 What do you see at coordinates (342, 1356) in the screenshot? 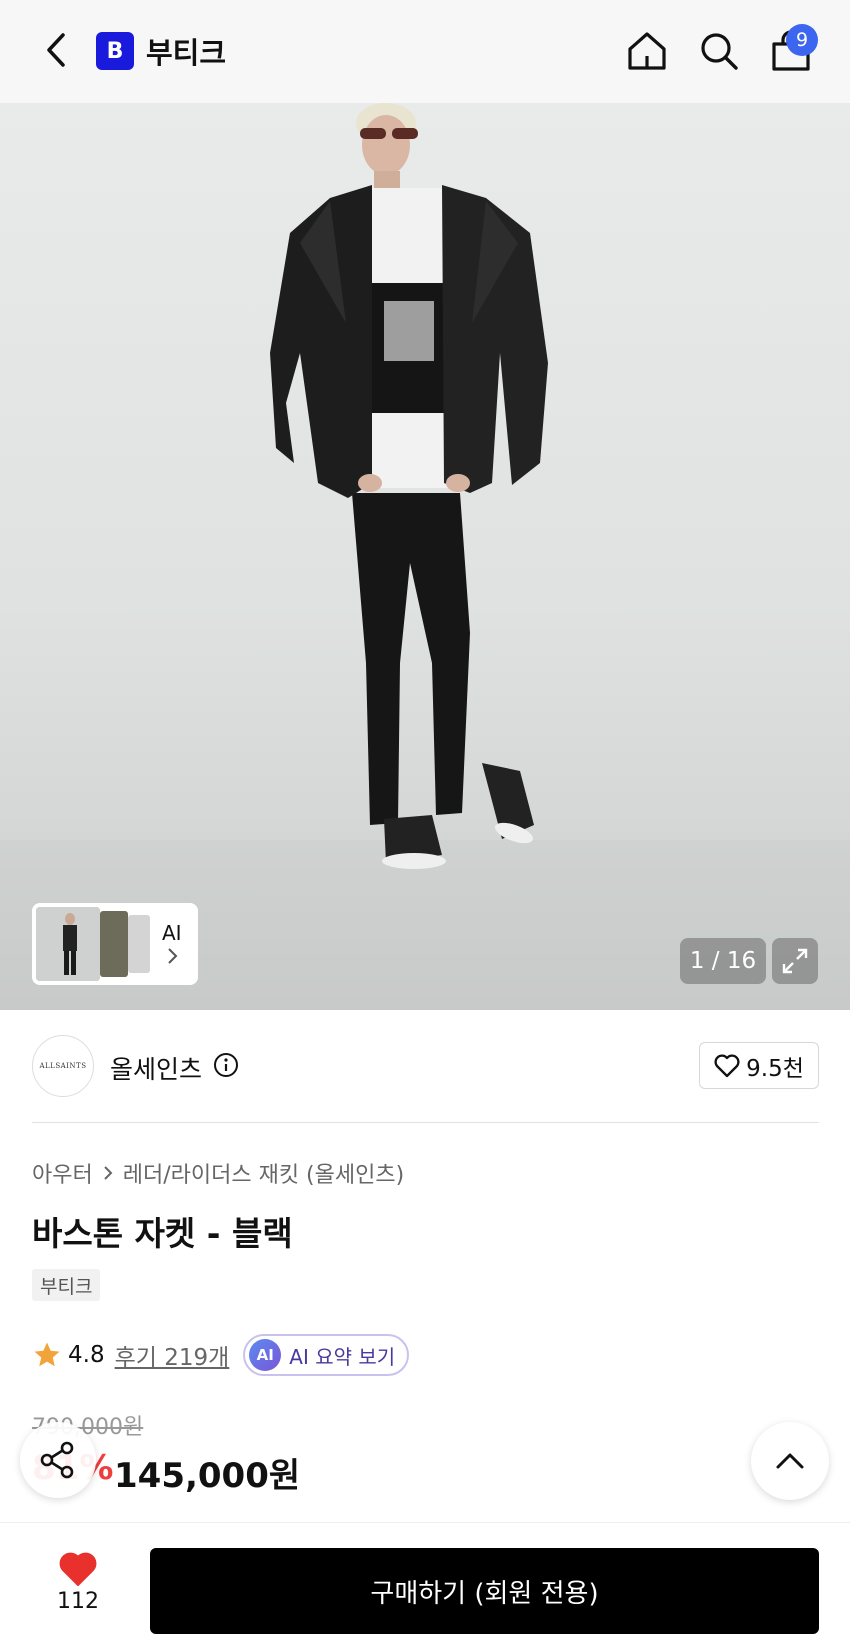
I see `ai-summary-label: AI 요약 보기` at bounding box center [342, 1356].